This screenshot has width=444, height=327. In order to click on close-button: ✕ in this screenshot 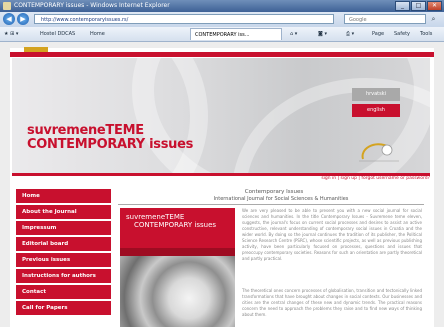, I will do `click(434, 6)`.